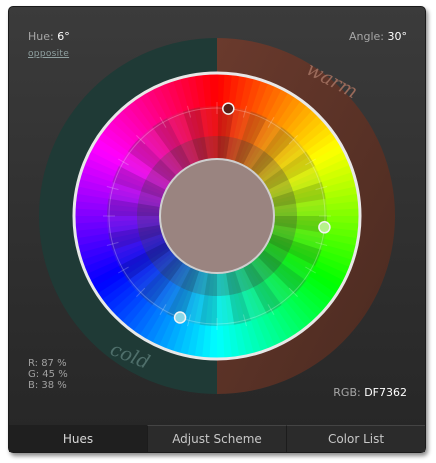 The width and height of the screenshot is (436, 463). I want to click on green-percent: G: 45 %, so click(48, 374).